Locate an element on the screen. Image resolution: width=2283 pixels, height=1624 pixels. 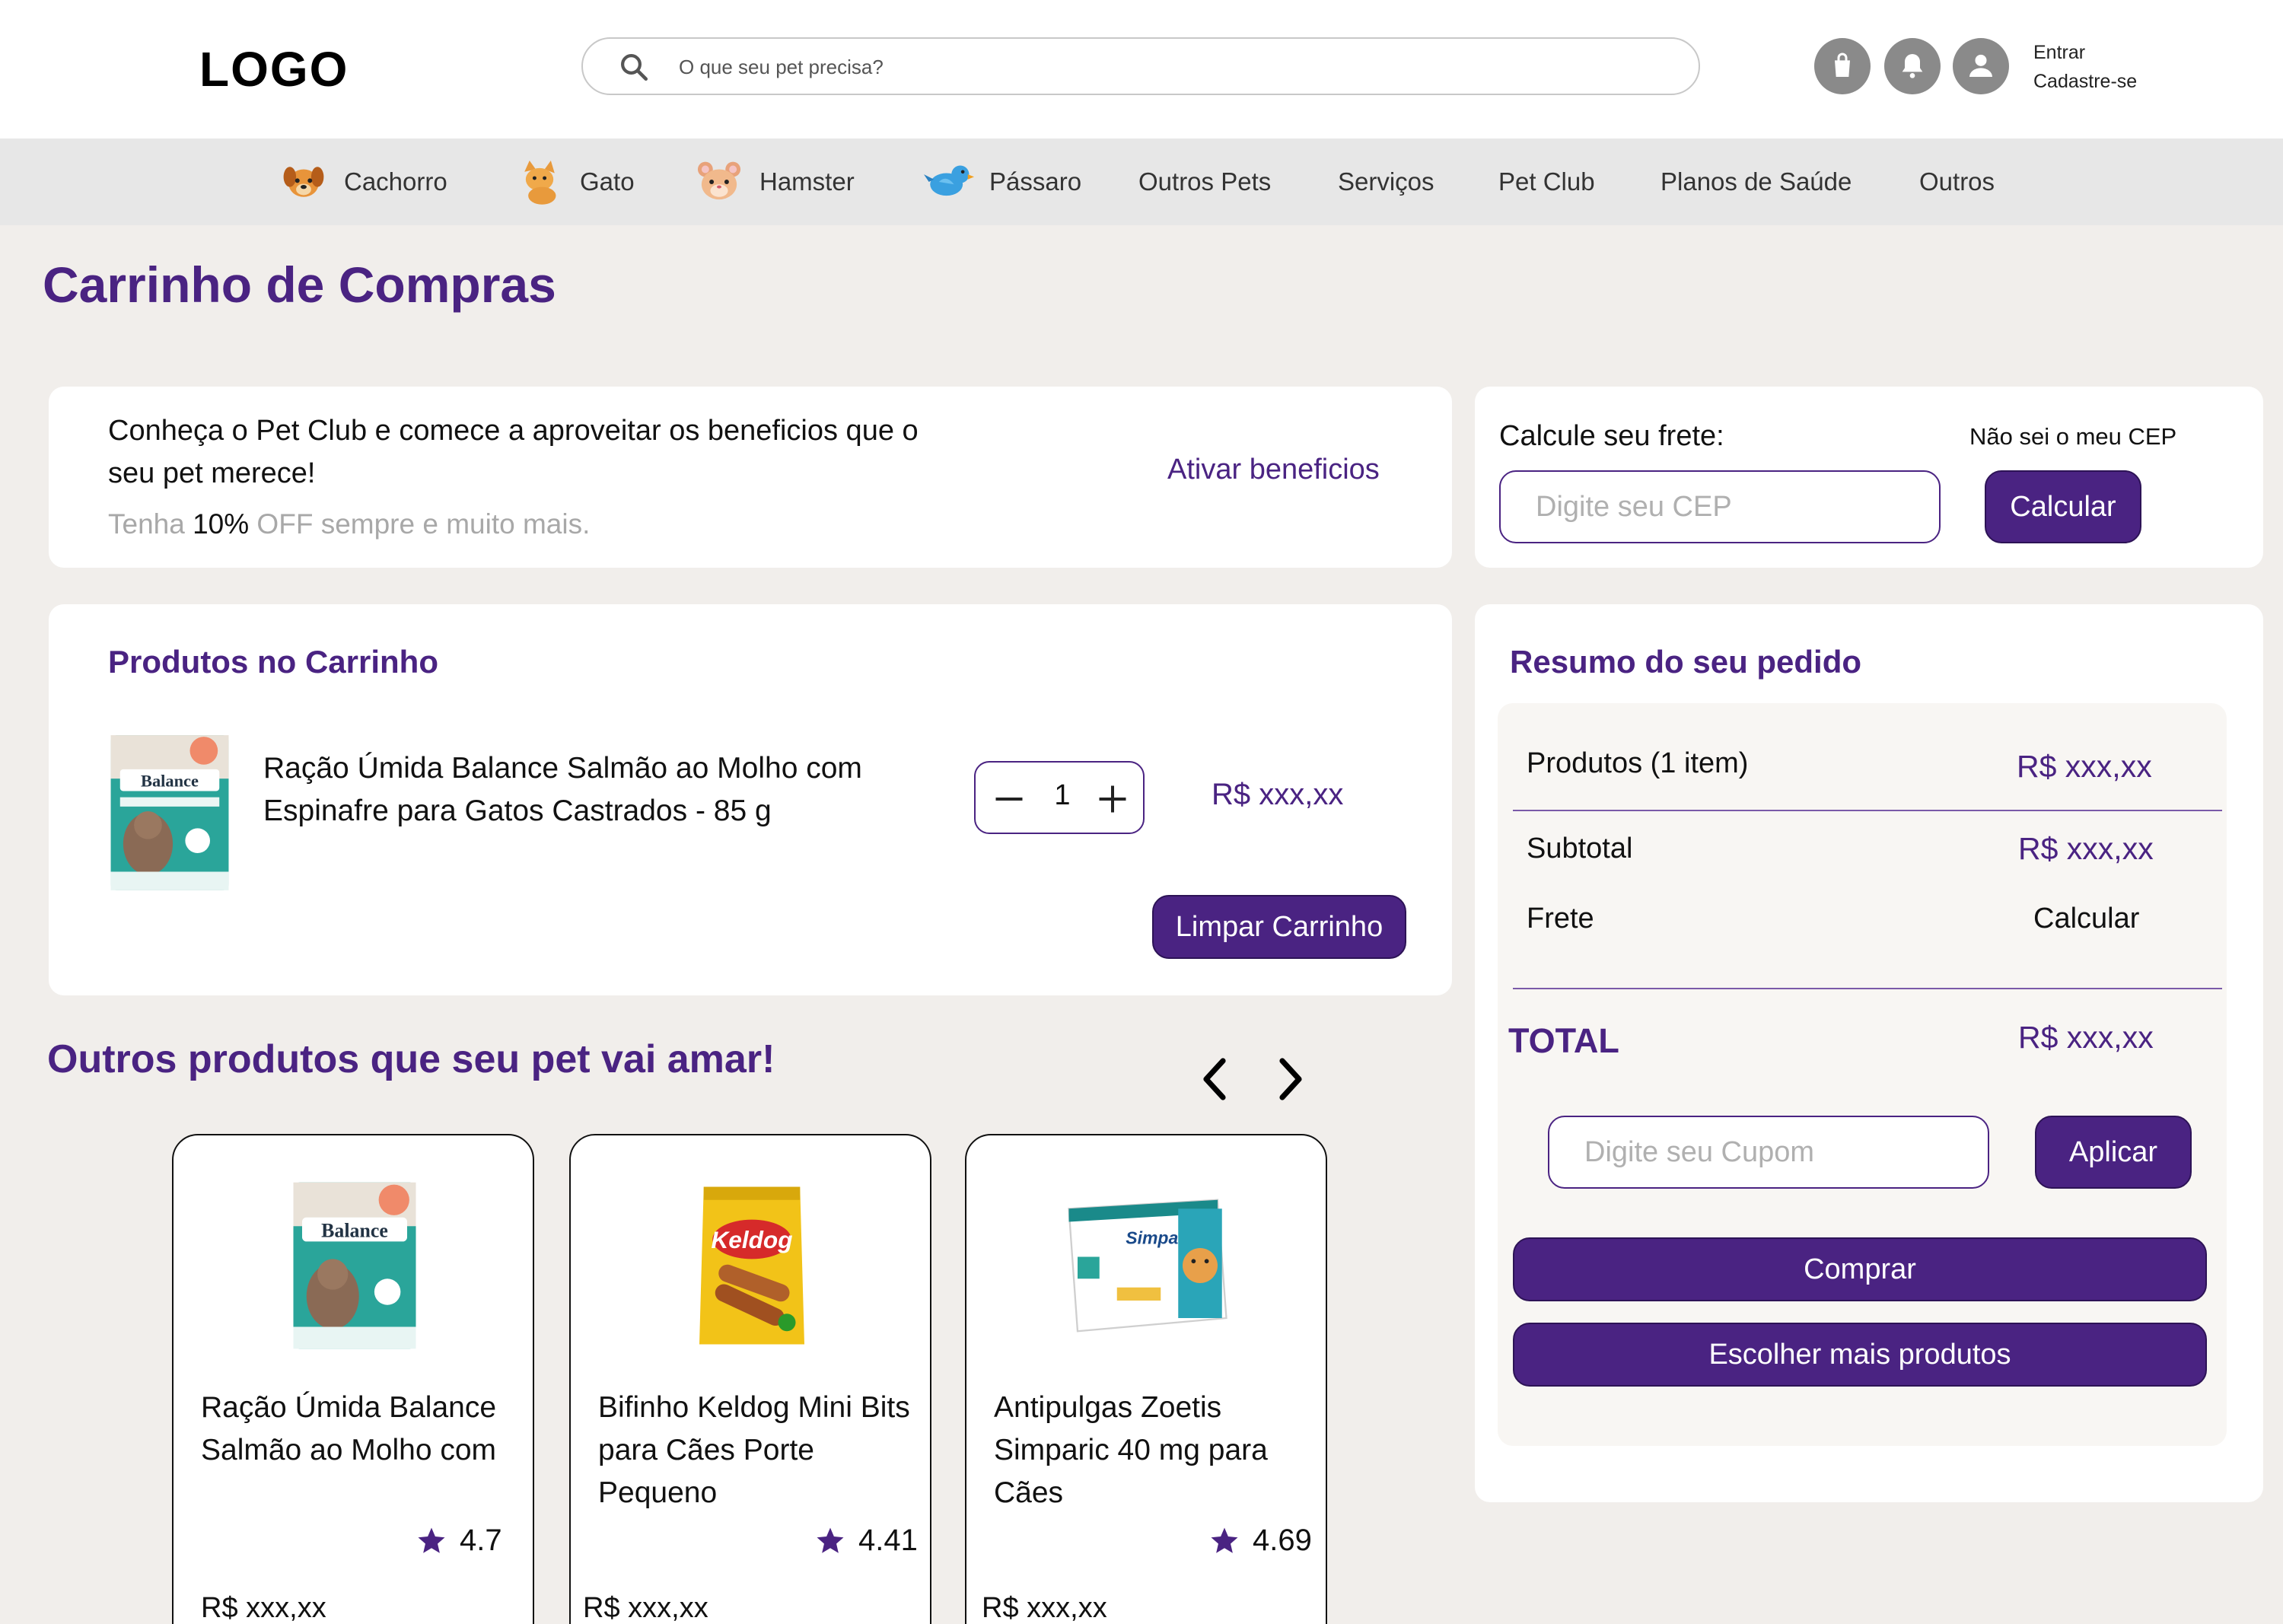
apply-coupon-button: Aplicar is located at coordinates (2113, 1152).